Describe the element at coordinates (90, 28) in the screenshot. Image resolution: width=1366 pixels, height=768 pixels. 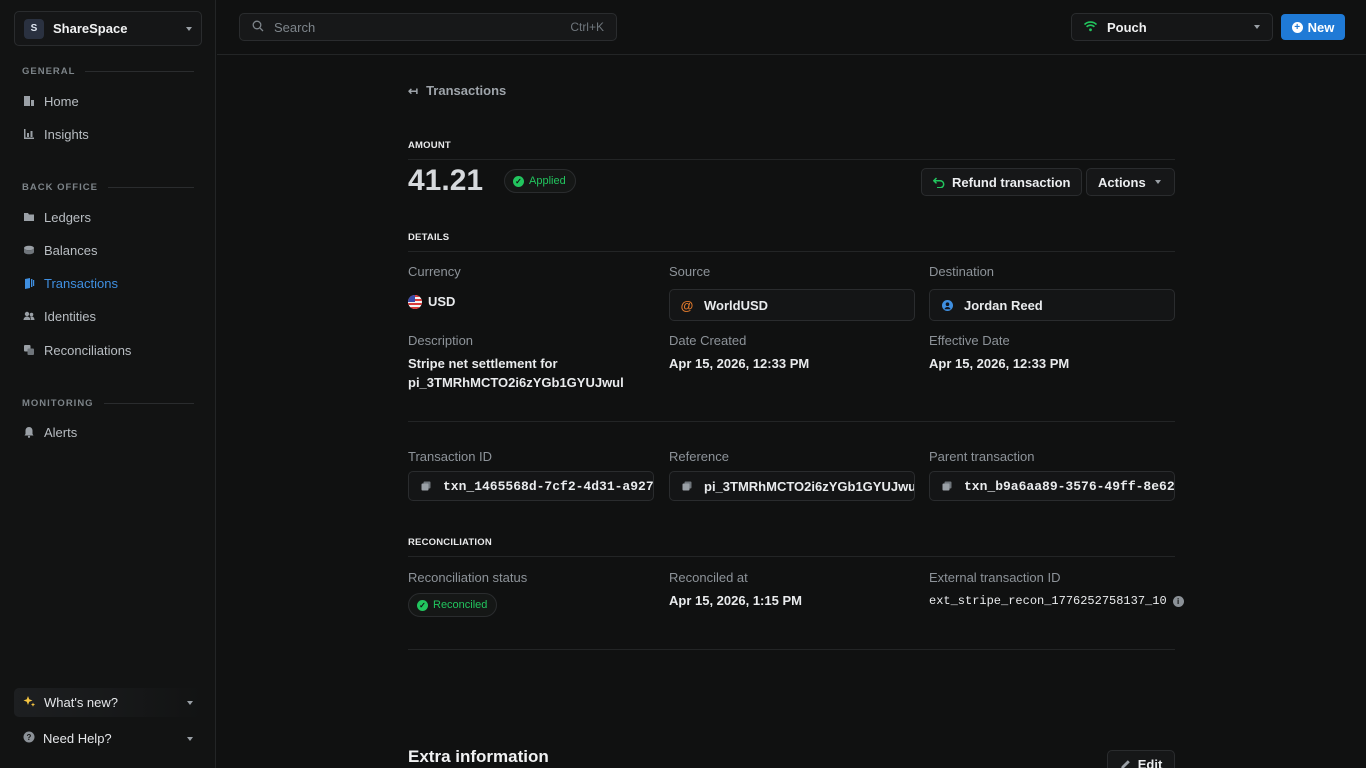
I see `workspace-name: ShareSpace` at that location.